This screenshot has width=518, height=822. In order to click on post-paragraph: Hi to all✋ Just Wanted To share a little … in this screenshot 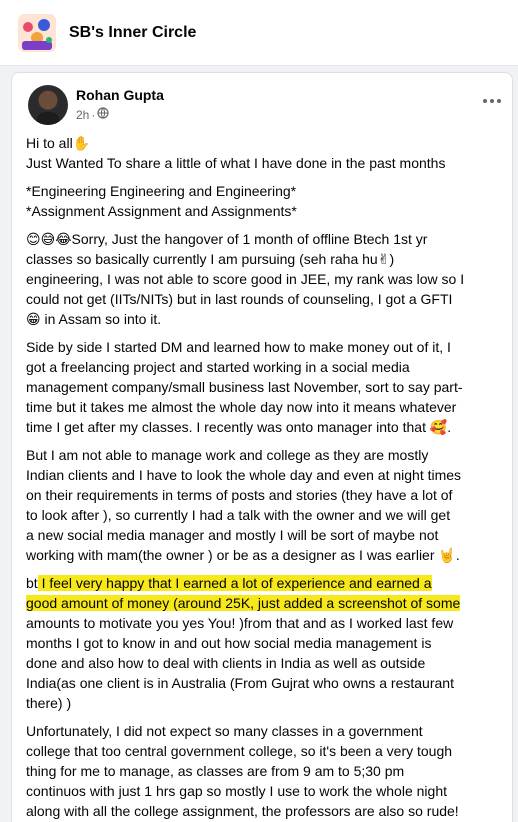, I will do `click(264, 153)`.